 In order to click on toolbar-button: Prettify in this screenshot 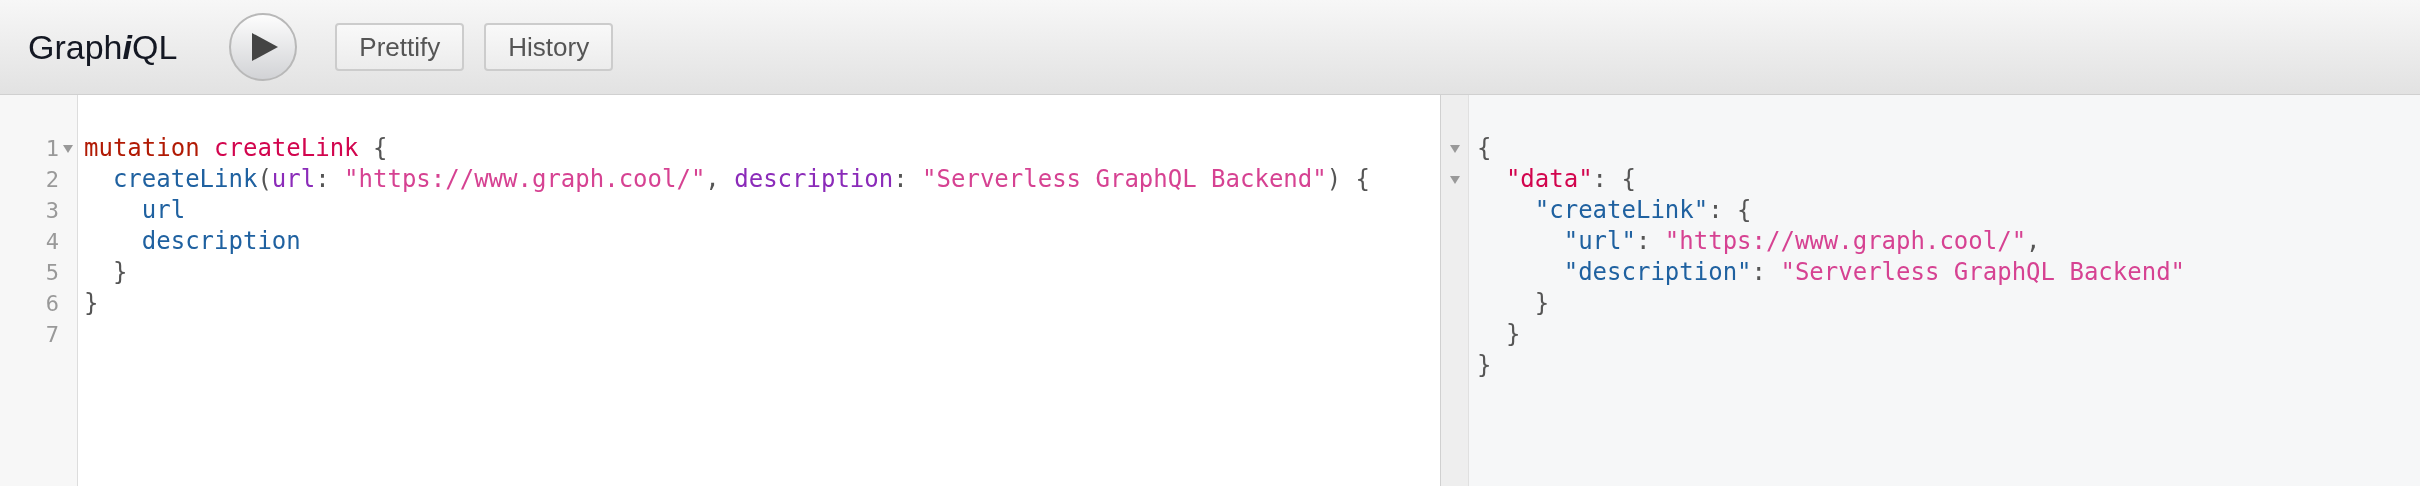, I will do `click(400, 47)`.